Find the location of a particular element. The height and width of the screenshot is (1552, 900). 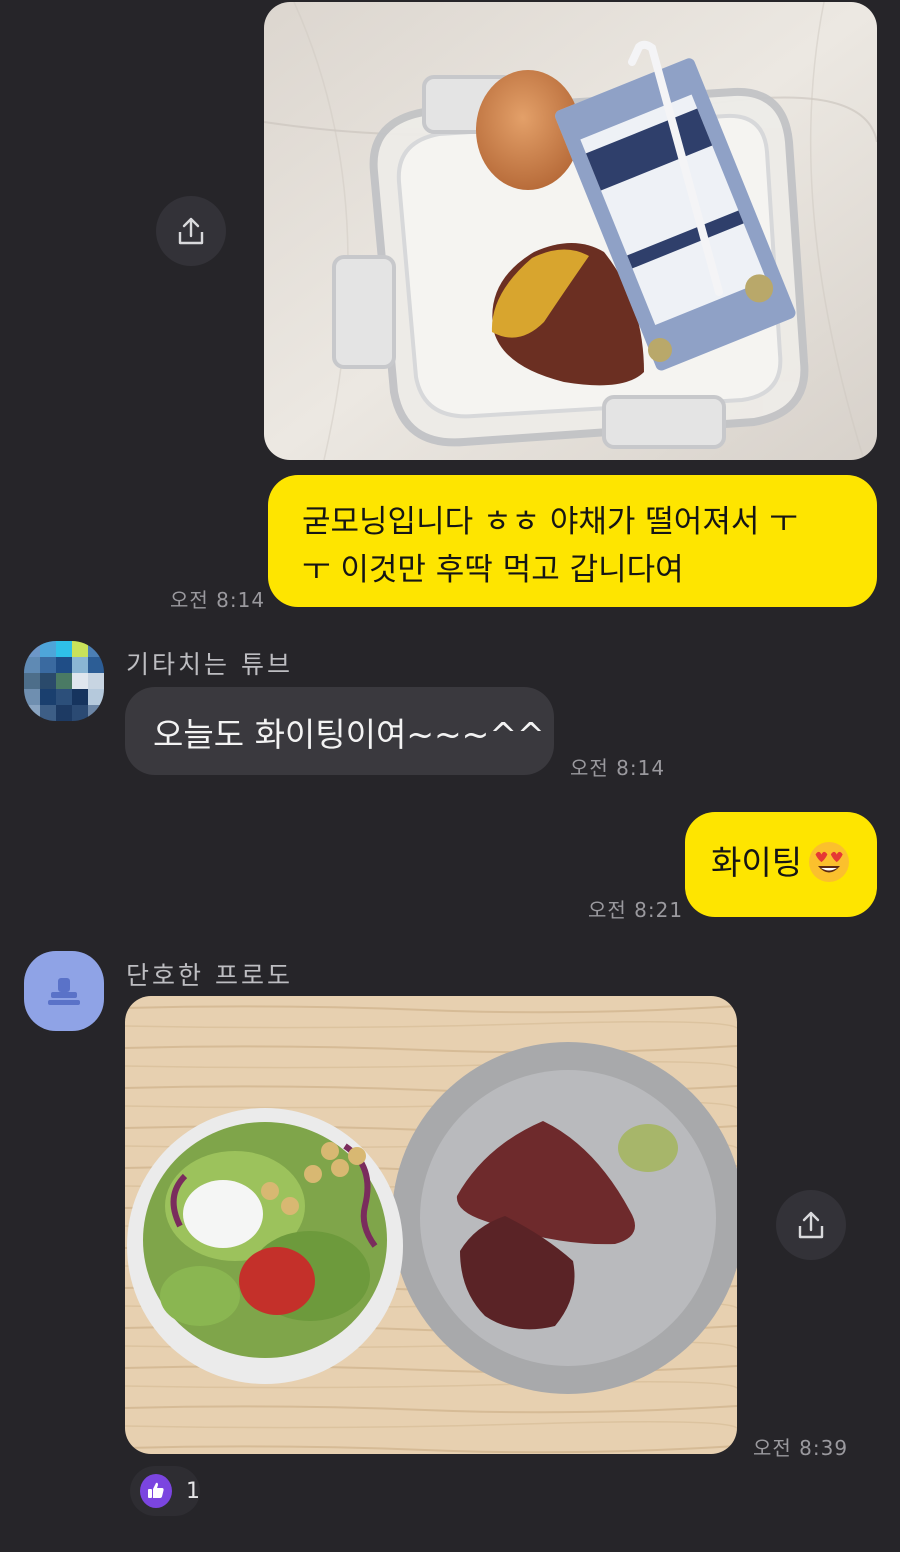

sender-name: 단호한 프로도 is located at coordinates (209, 975).